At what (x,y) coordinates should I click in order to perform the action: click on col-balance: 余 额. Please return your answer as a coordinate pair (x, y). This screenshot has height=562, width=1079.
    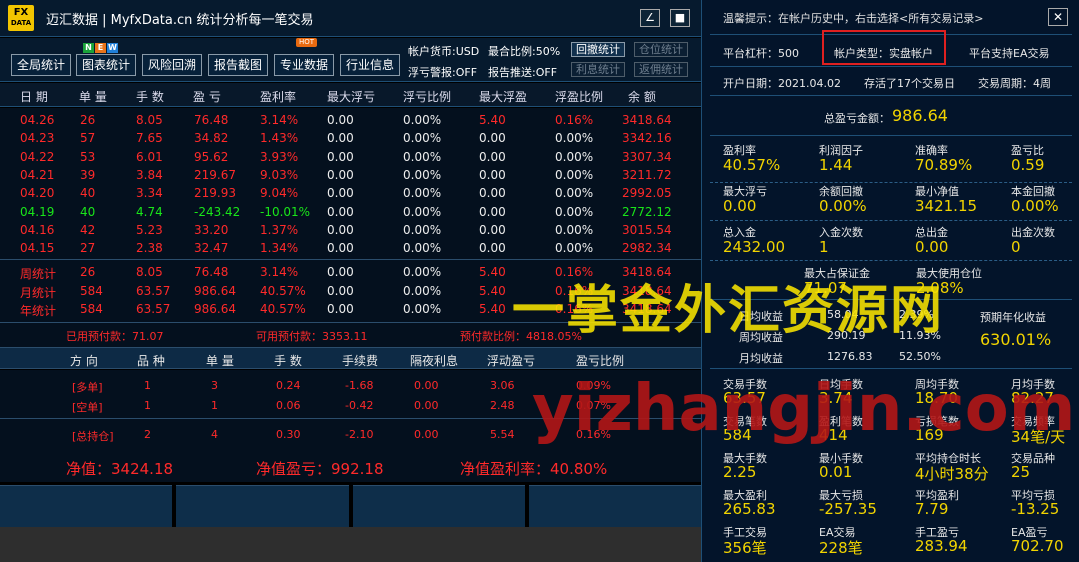
    Looking at the image, I should click on (642, 97).